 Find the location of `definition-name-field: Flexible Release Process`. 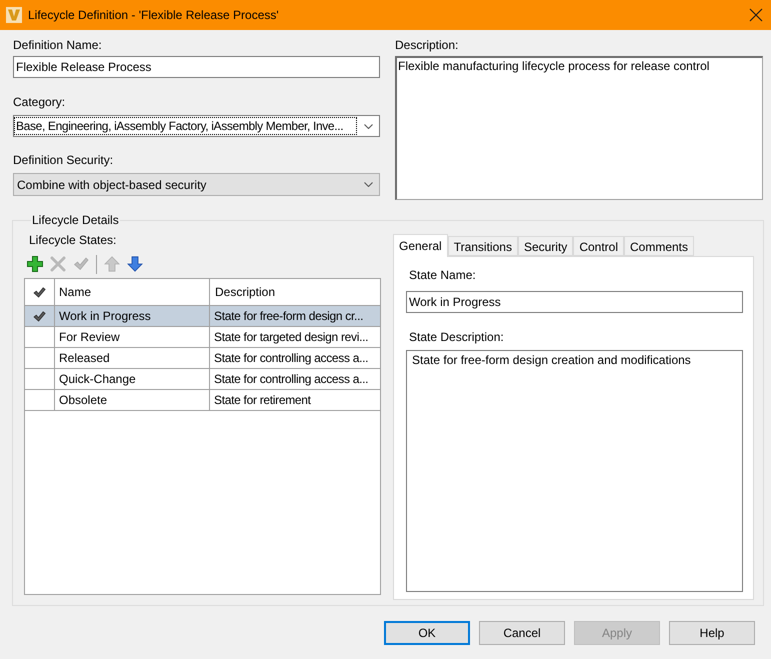

definition-name-field: Flexible Release Process is located at coordinates (196, 67).